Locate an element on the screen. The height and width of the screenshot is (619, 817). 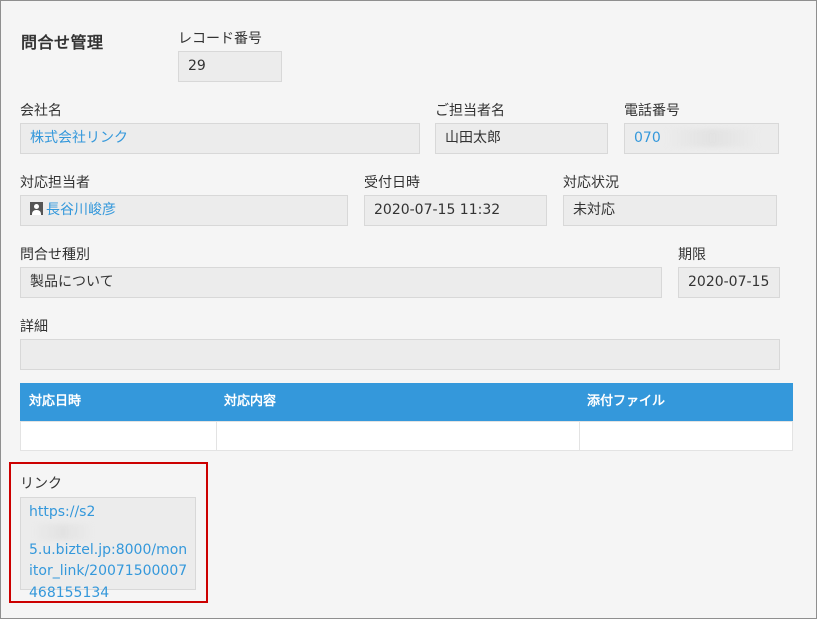
column-header-response-content: 対応内容 is located at coordinates (250, 401).